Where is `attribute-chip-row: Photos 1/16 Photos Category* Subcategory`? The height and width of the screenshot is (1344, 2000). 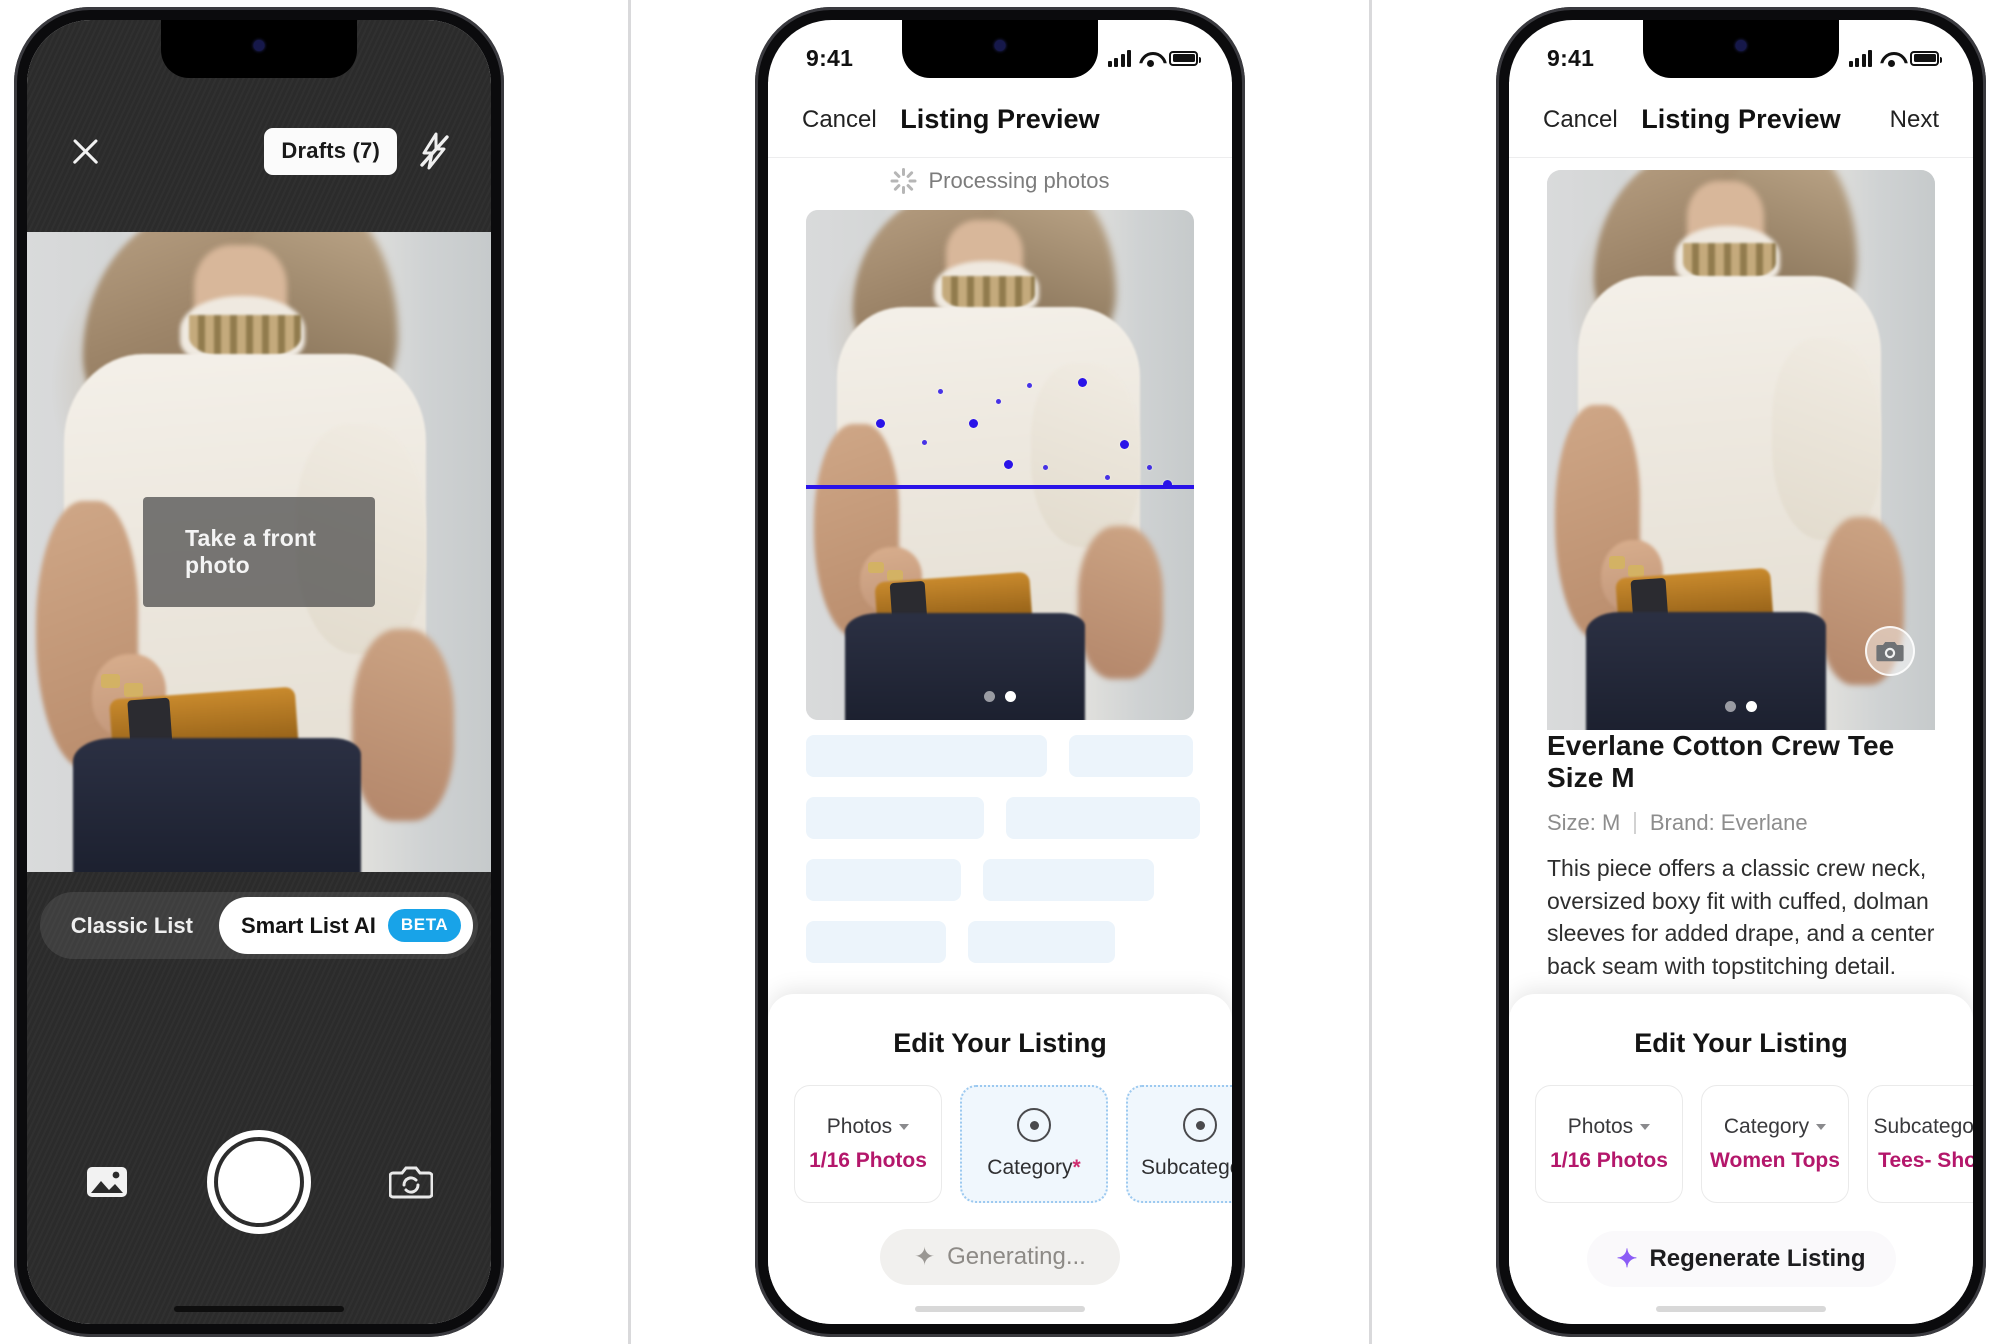 attribute-chip-row: Photos 1/16 Photos Category* Subcategory is located at coordinates (1000, 1144).